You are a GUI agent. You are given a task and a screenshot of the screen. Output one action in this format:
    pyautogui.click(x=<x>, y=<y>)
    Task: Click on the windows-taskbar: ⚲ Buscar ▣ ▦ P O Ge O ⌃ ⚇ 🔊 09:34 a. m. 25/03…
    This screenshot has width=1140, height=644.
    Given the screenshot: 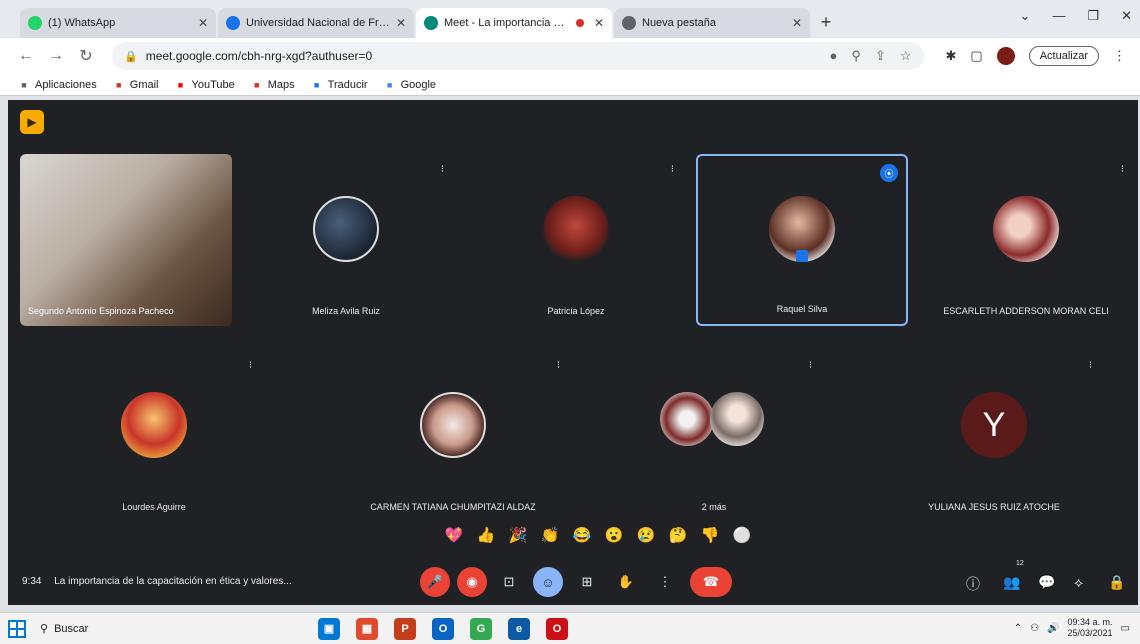 What is the action you would take?
    pyautogui.click(x=570, y=628)
    